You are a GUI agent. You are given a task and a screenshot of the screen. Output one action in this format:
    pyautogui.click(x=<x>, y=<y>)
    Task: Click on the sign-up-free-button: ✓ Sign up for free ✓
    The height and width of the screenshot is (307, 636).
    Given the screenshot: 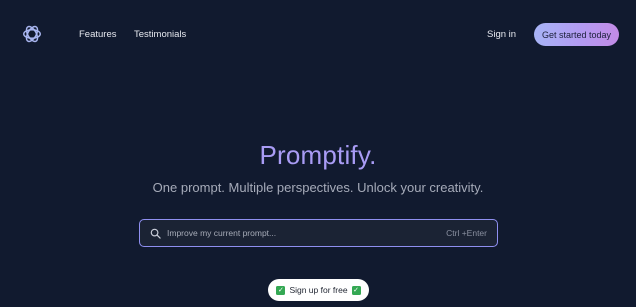 What is the action you would take?
    pyautogui.click(x=318, y=290)
    